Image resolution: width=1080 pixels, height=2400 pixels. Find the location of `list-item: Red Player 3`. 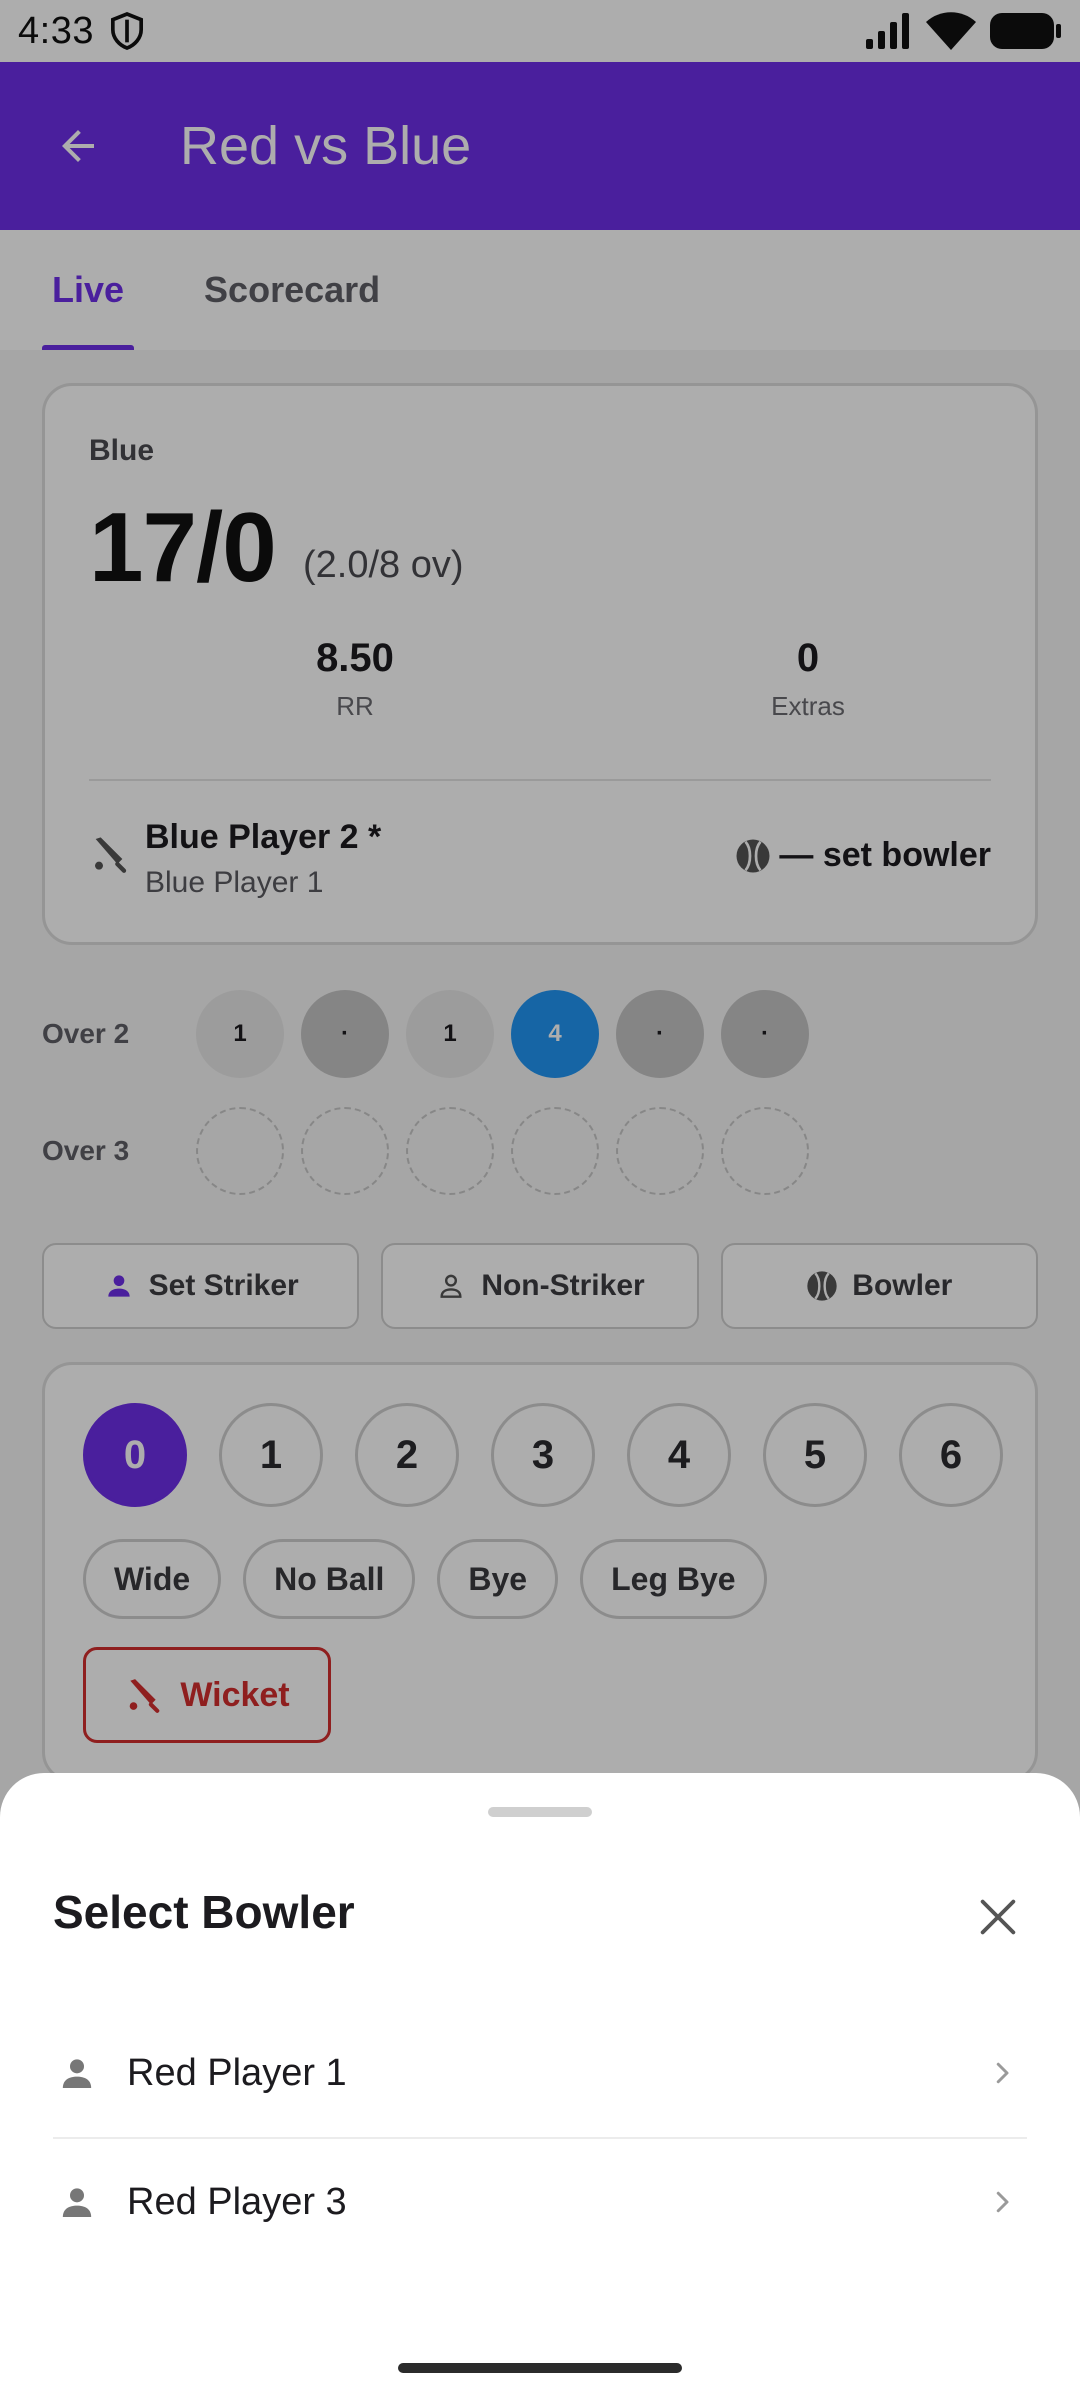

list-item: Red Player 3 is located at coordinates (540, 2201).